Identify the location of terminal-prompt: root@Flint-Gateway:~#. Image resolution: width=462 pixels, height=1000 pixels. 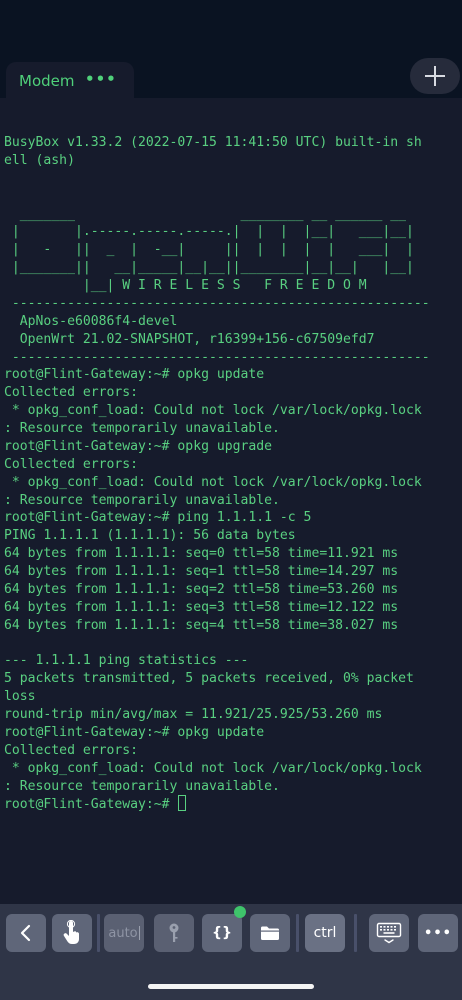
(91, 805).